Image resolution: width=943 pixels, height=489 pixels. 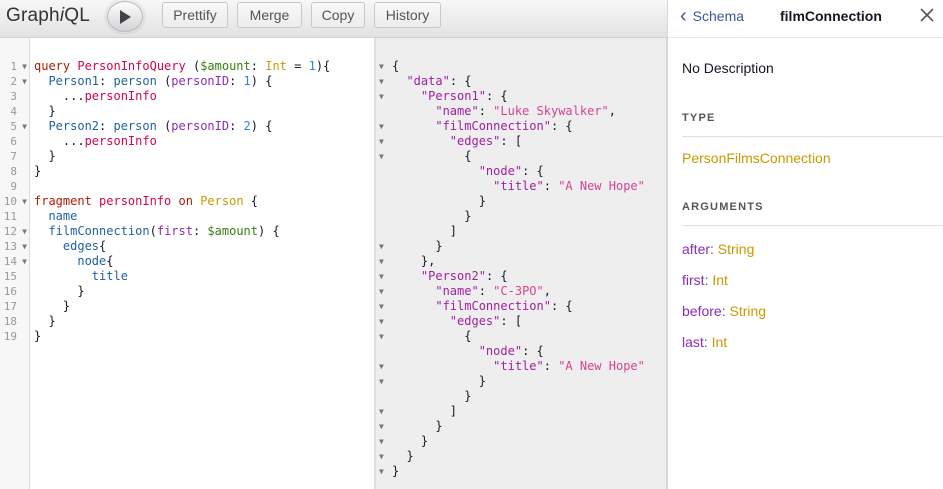 I want to click on code-token: person, so click(x=135, y=81).